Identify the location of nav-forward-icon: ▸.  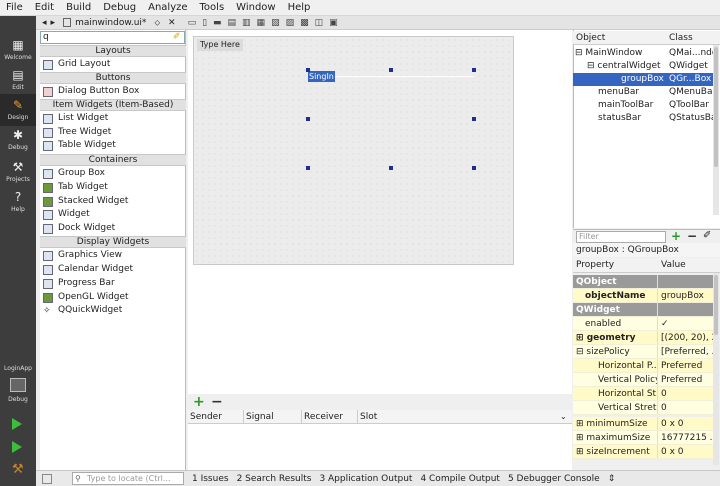
(53, 23).